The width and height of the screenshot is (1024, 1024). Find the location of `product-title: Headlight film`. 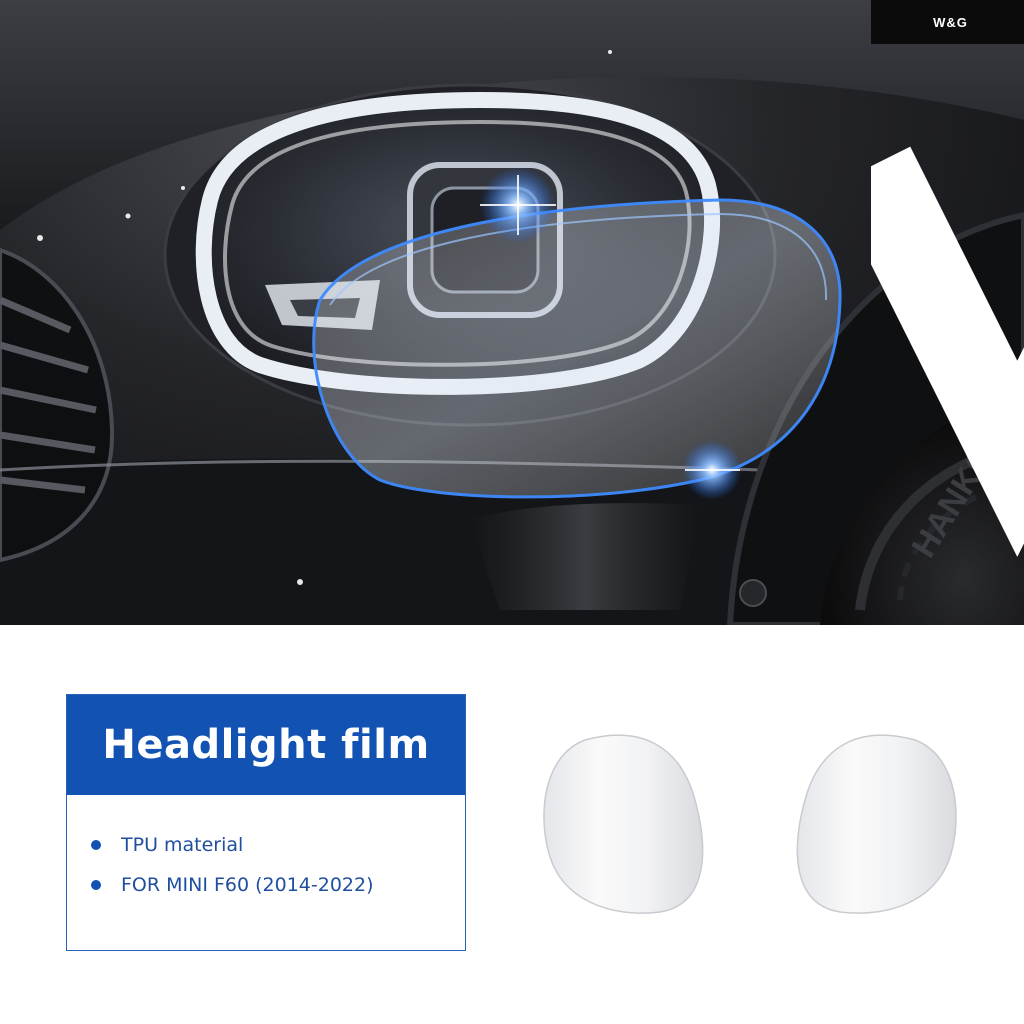

product-title: Headlight film is located at coordinates (266, 745).